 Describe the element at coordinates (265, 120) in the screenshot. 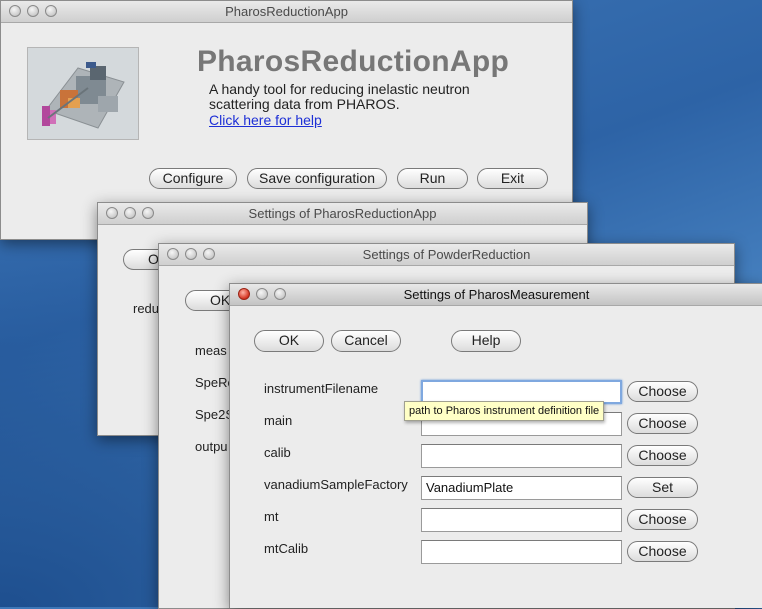

I see `help-link: Click here for help` at that location.